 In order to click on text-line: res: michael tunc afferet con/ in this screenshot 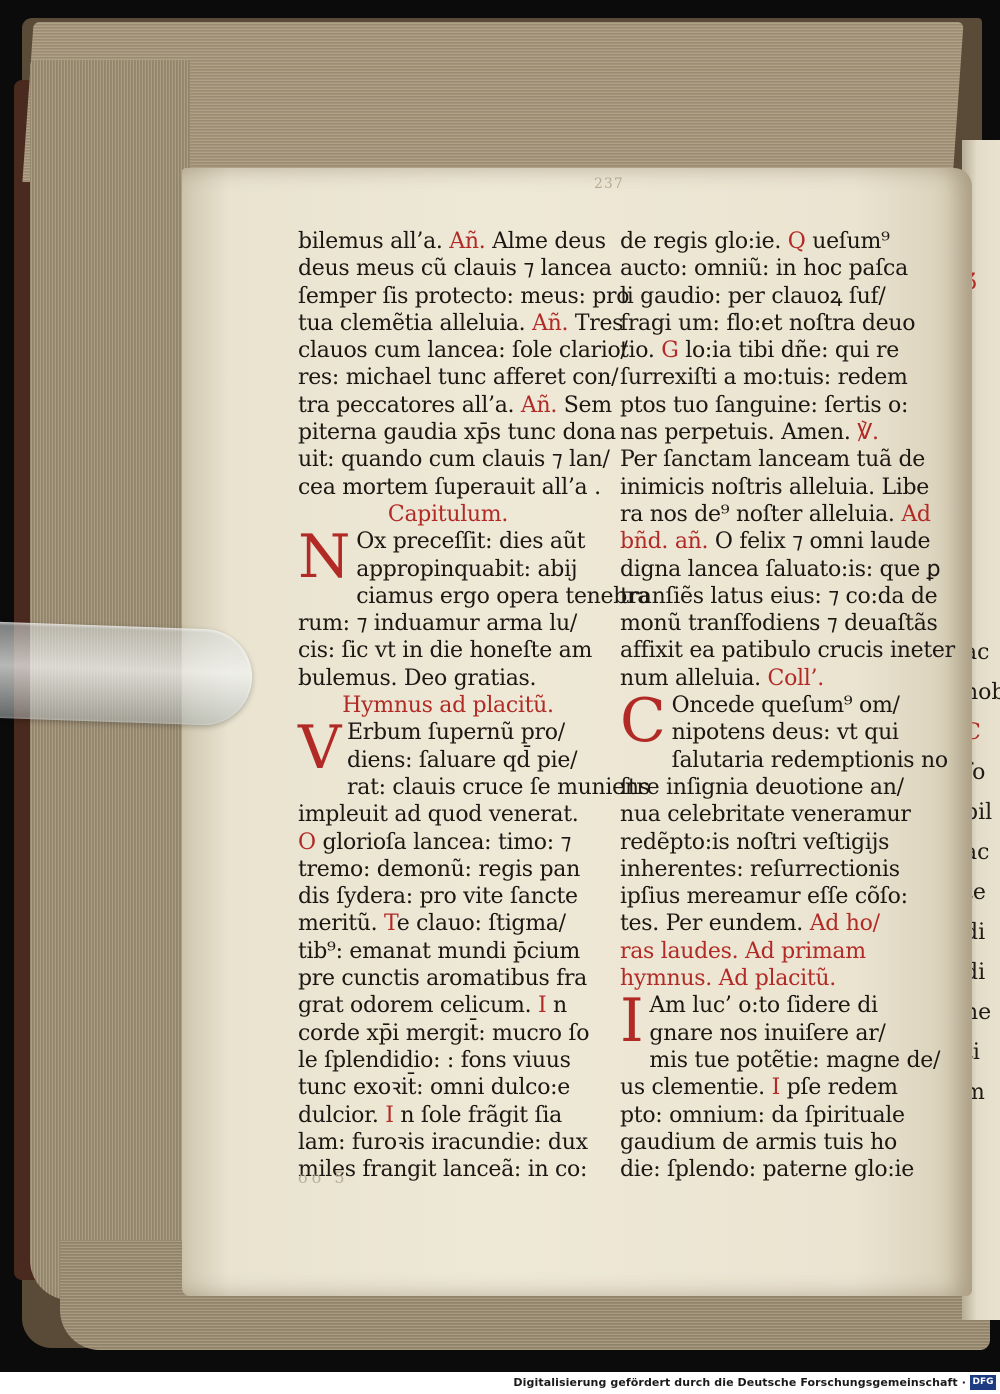, I will do `click(458, 377)`.